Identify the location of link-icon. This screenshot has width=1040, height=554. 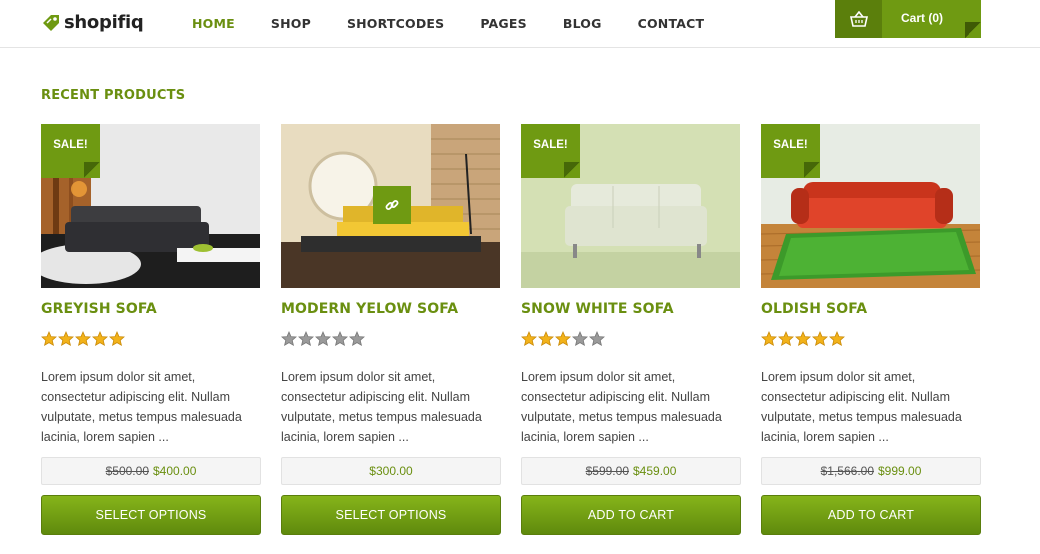
(392, 205).